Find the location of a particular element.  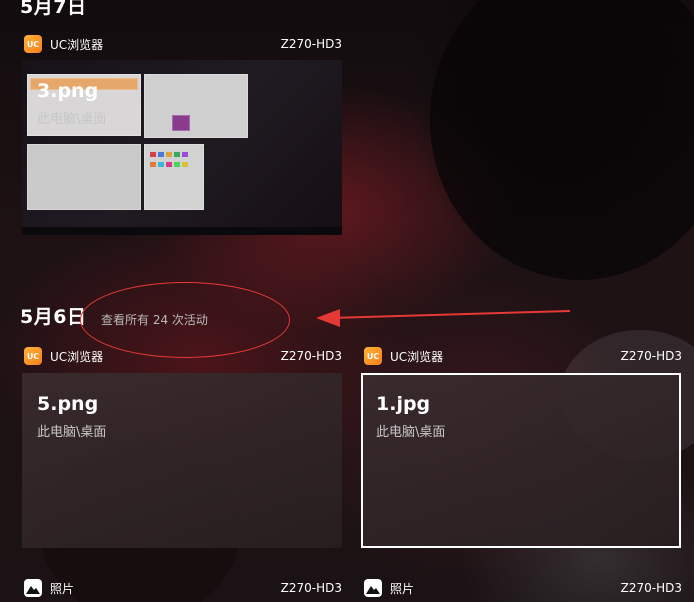

date-heading-may-6: 5月6日 is located at coordinates (53, 317).